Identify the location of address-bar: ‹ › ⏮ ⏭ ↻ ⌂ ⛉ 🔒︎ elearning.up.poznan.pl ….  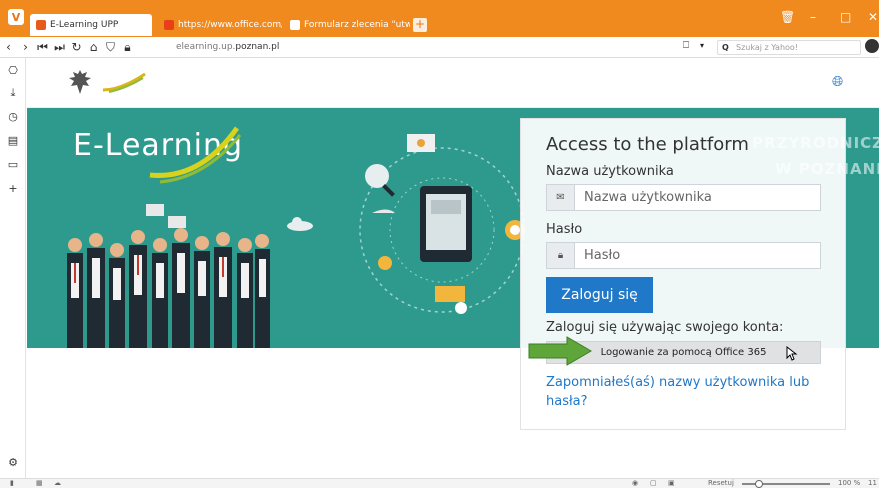
(439, 47).